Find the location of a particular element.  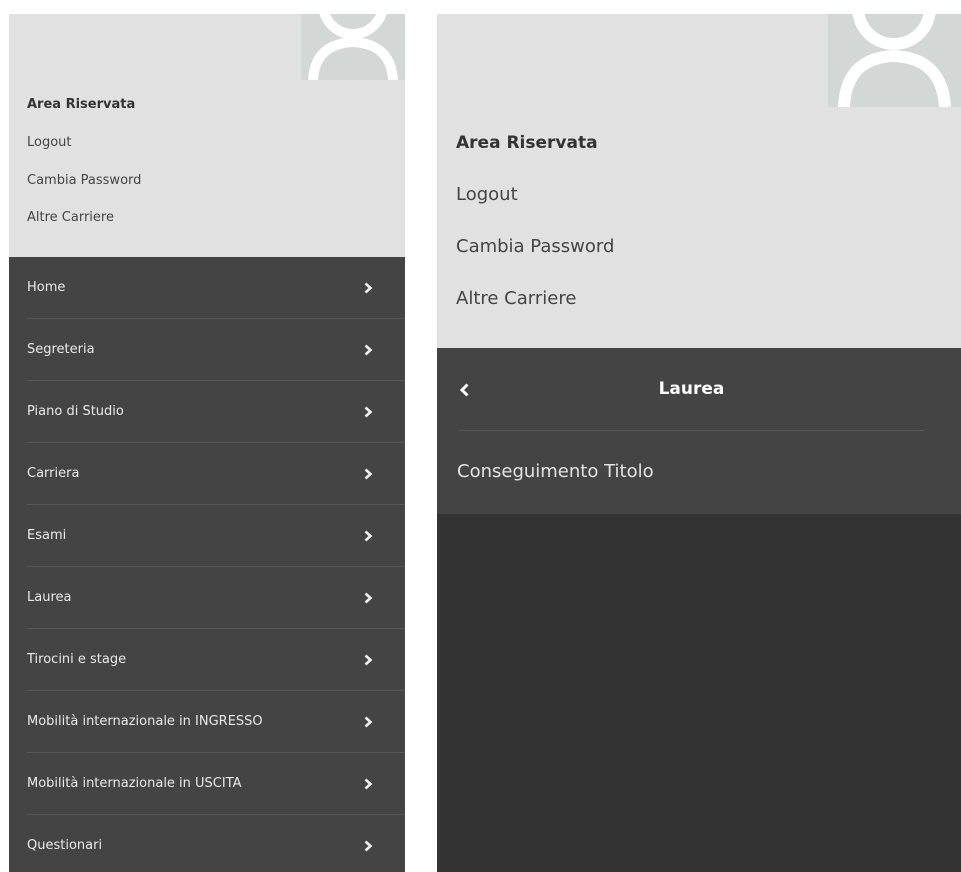

menu-item-questionari: Questionari is located at coordinates (216, 843).